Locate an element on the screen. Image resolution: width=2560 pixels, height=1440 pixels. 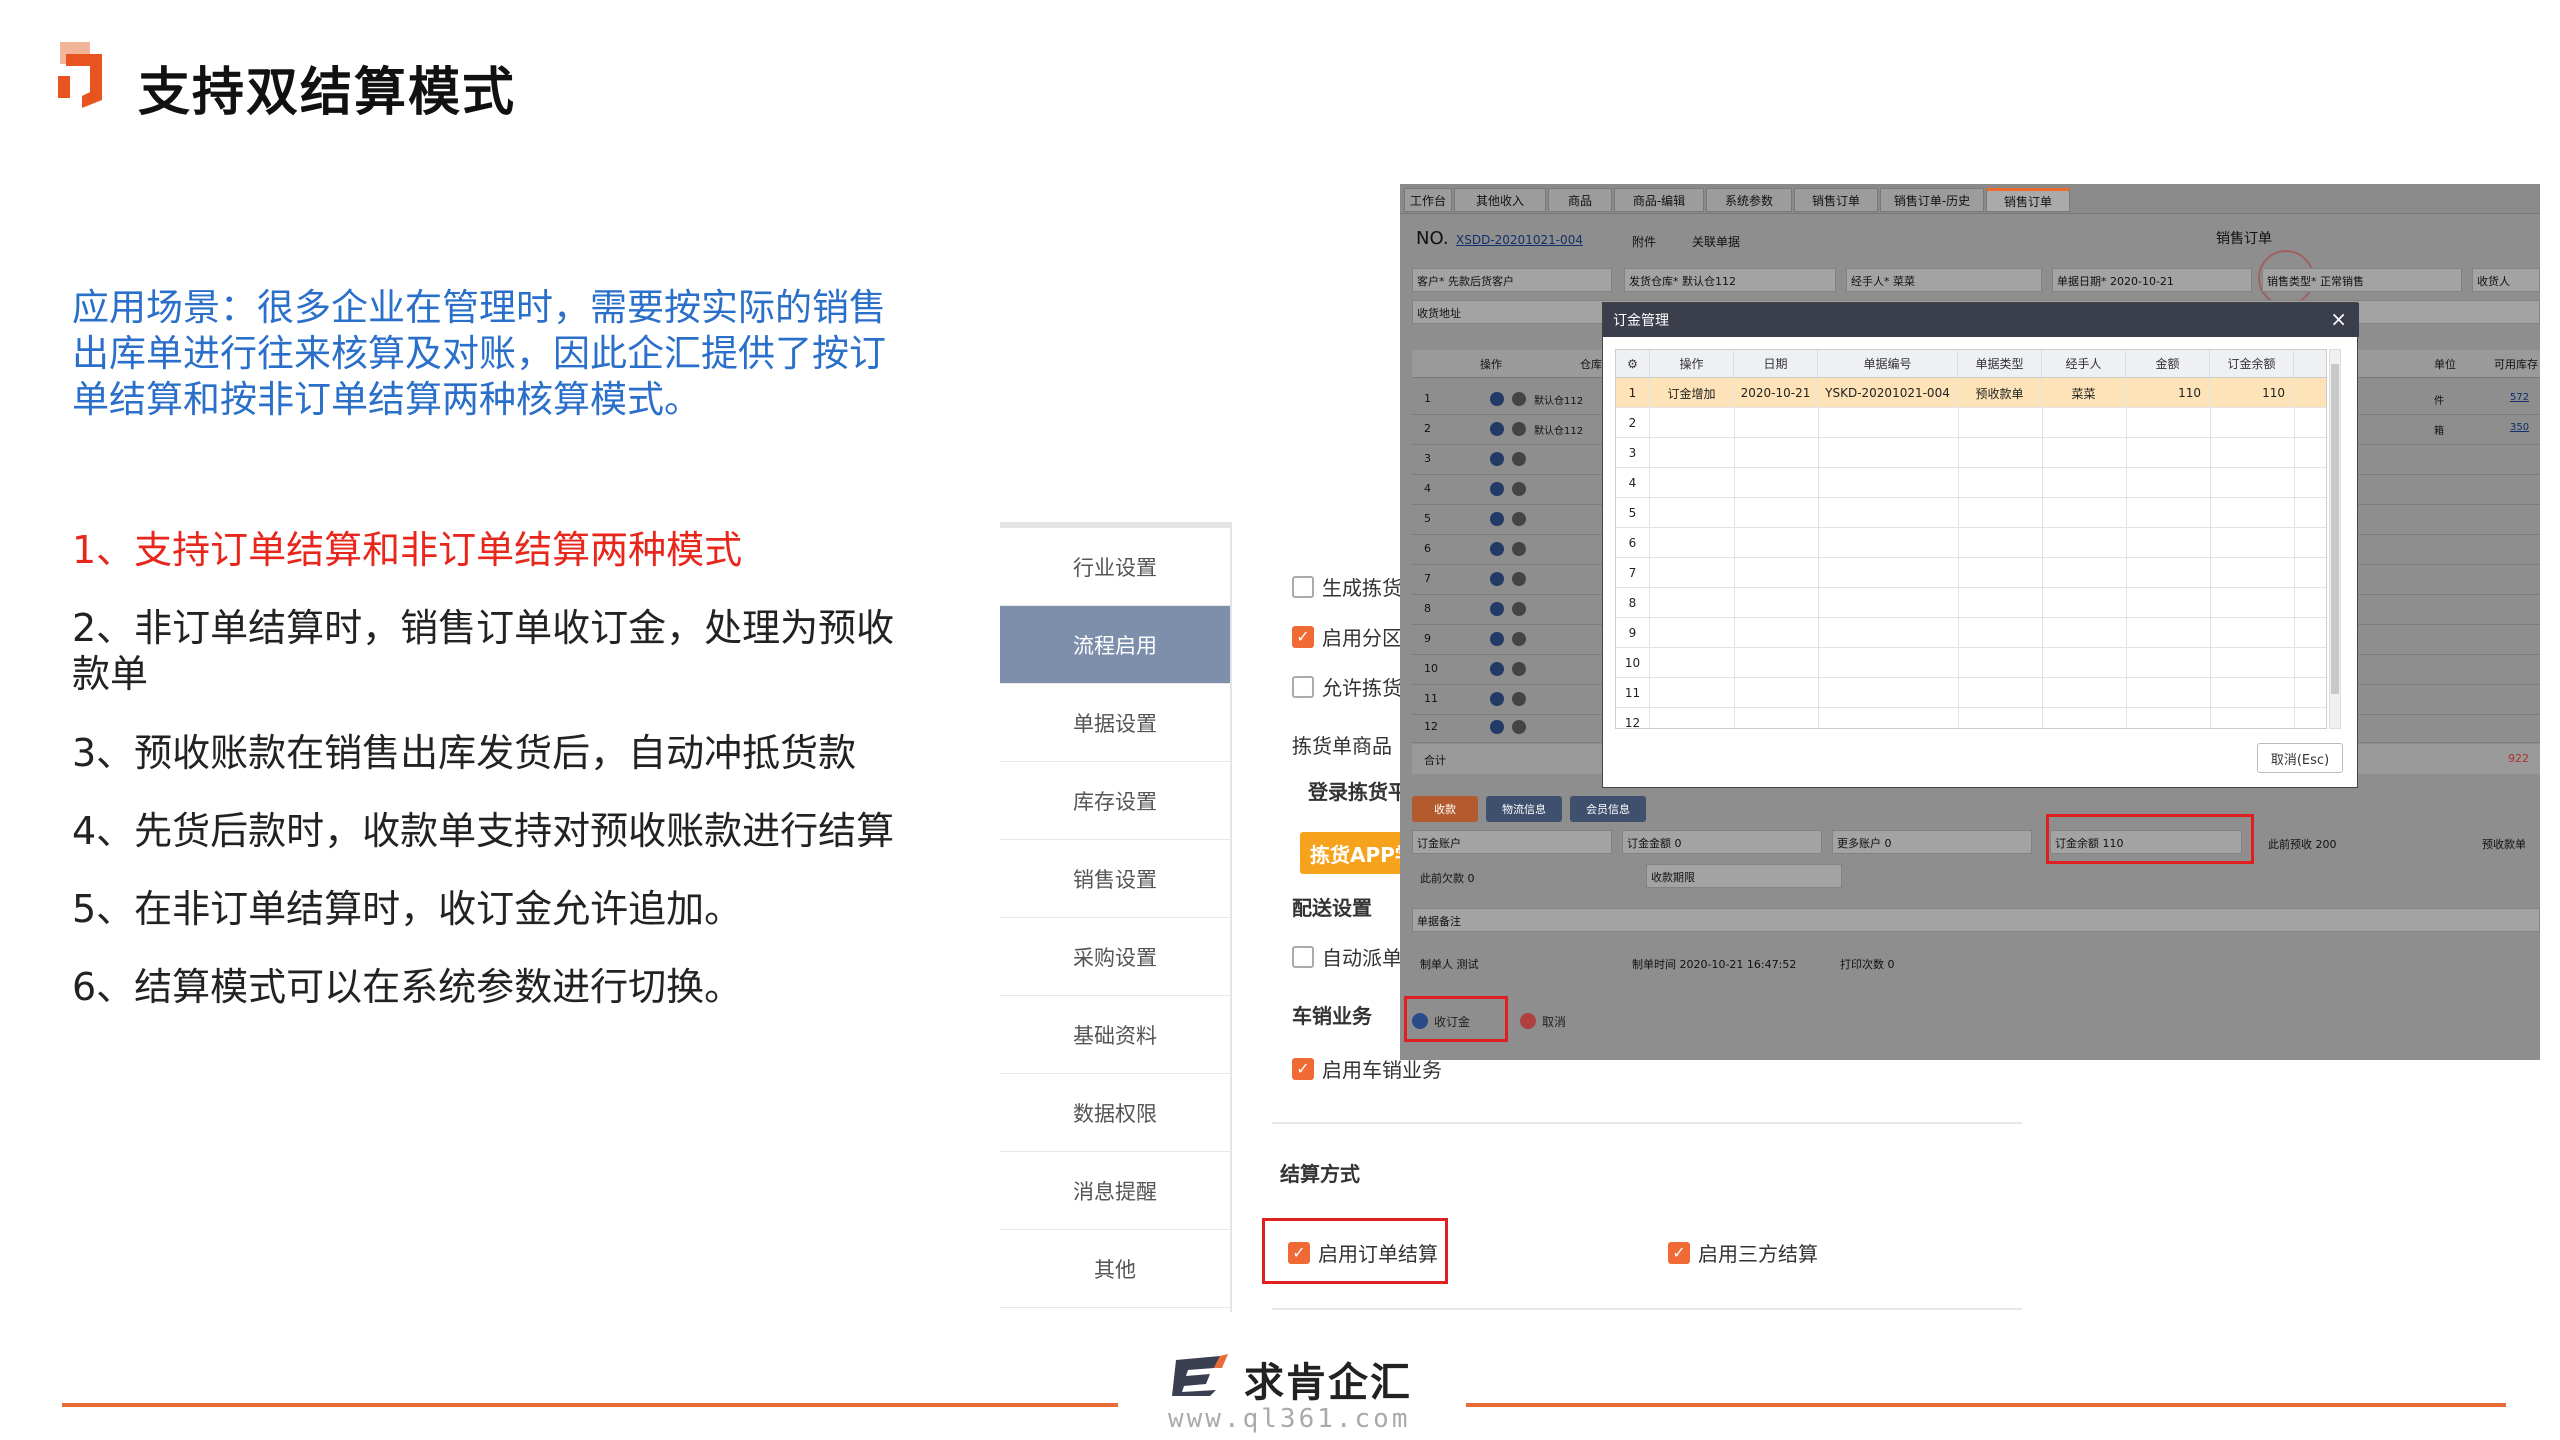
third-party-checkbox: ✓ 启用三方结算 is located at coordinates (1743, 1252).